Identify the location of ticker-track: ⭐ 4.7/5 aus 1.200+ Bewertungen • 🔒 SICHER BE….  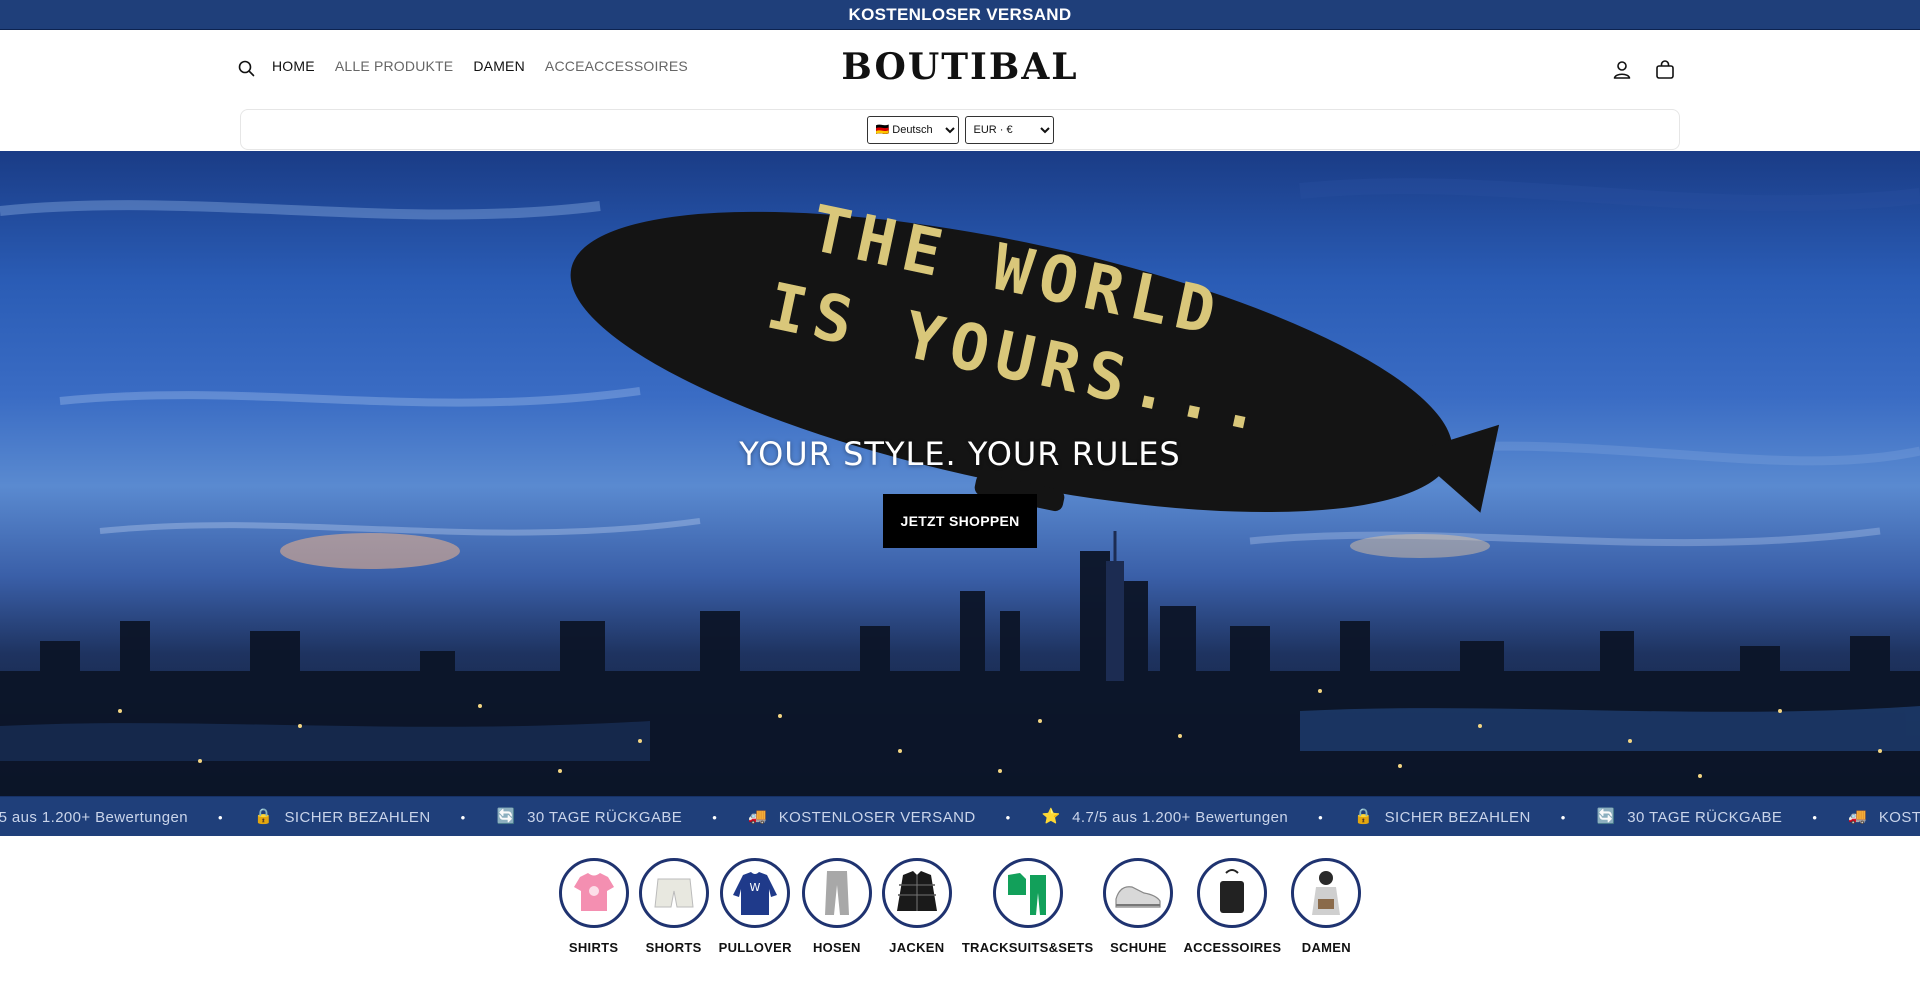
(960, 816).